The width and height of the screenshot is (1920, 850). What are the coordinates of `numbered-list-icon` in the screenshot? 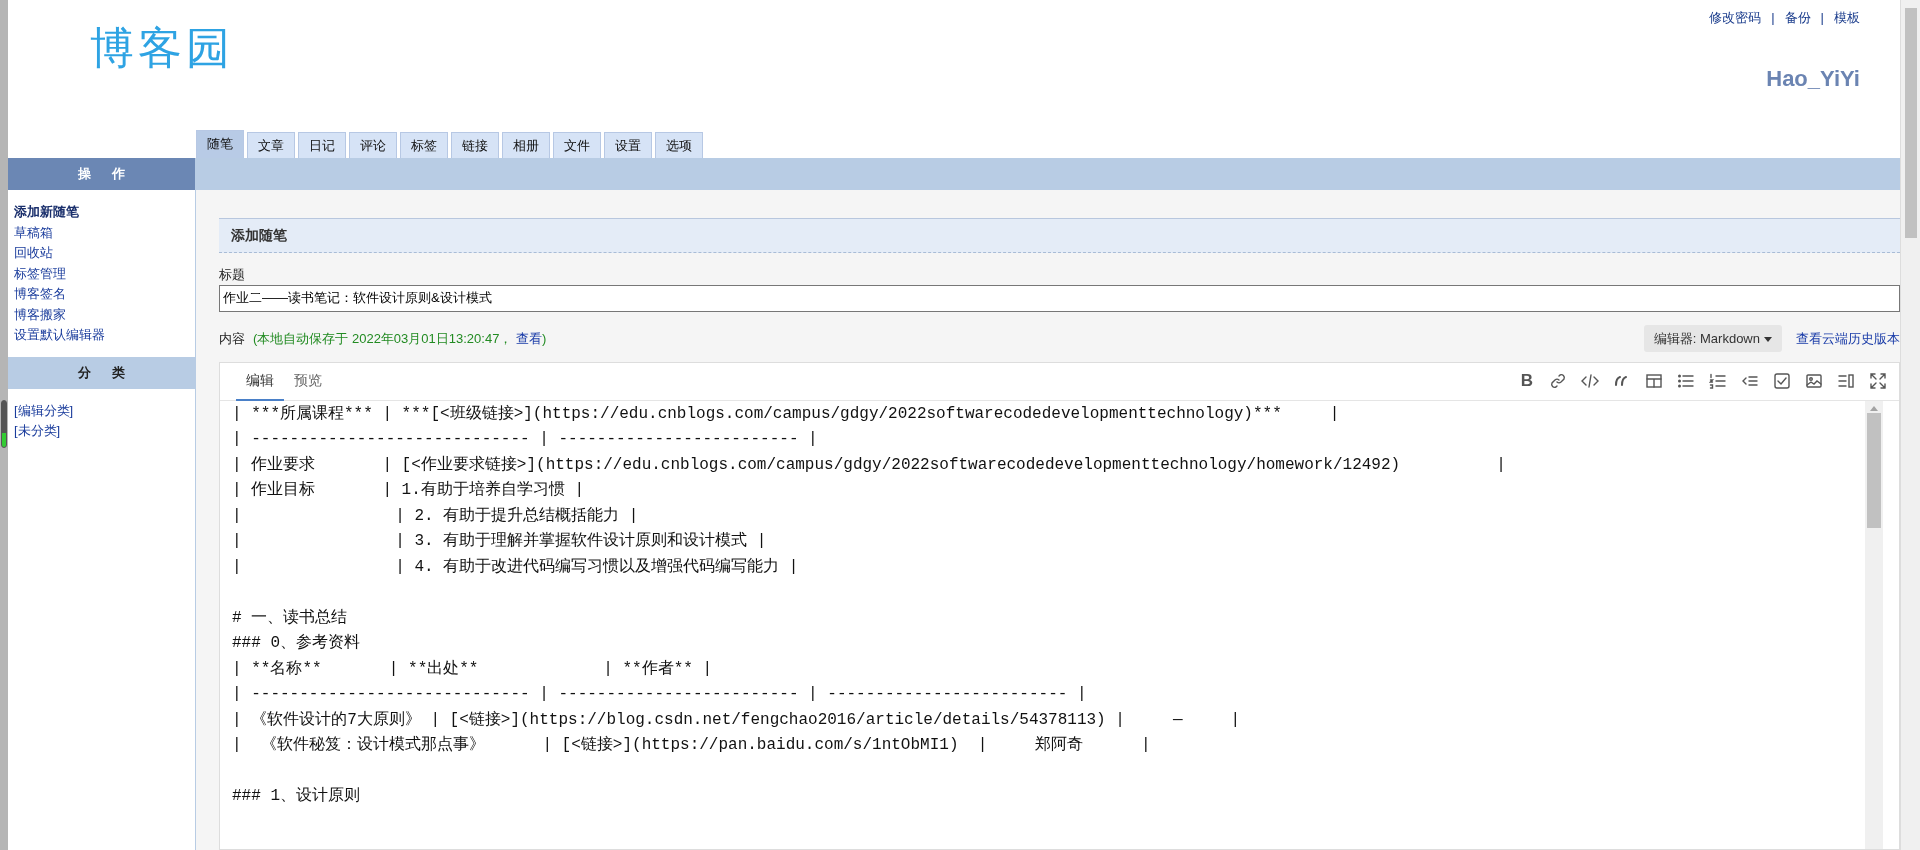 It's located at (1718, 381).